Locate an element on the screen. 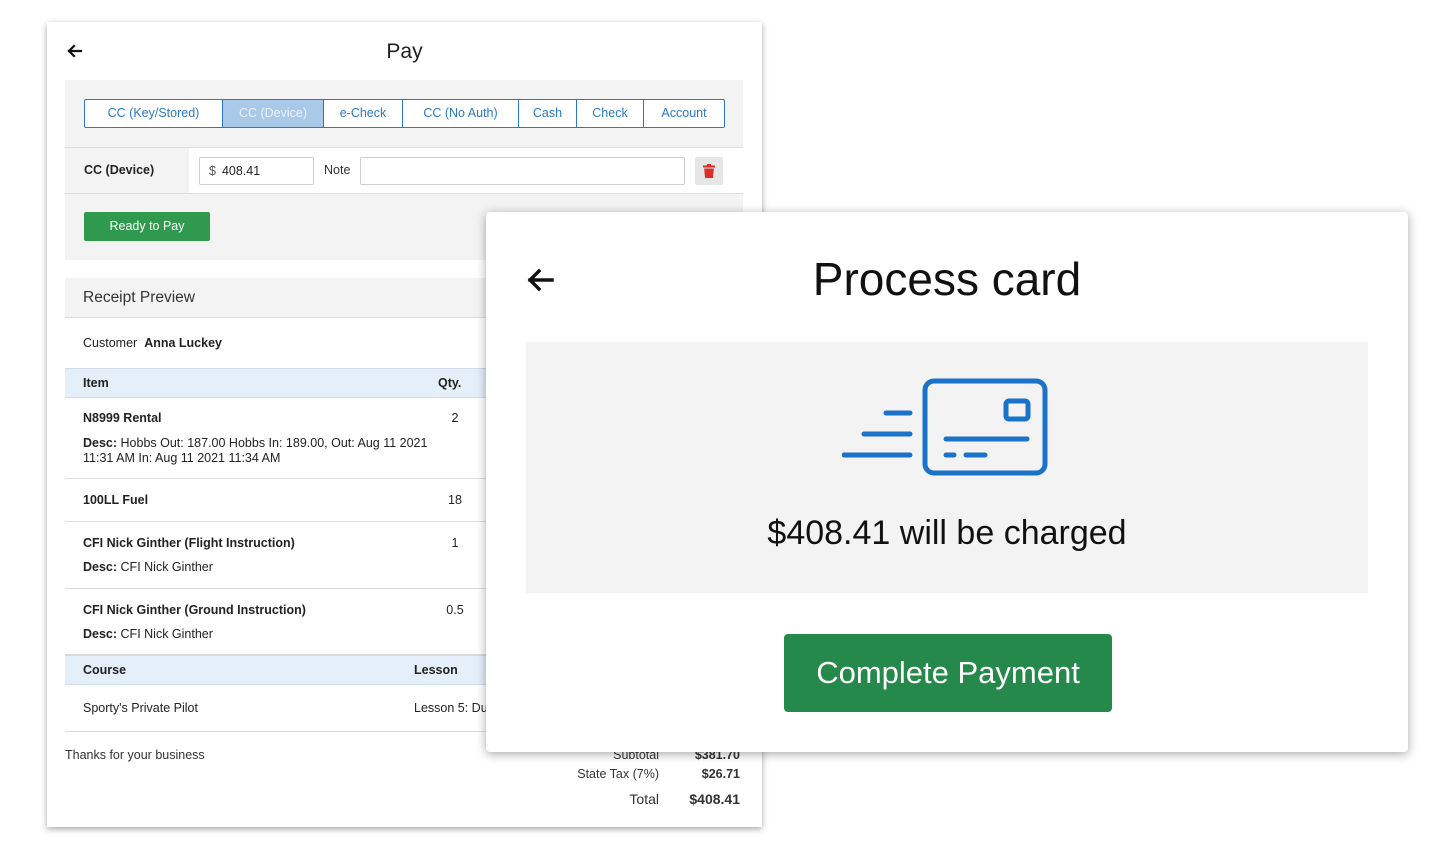  currency-symbol: $ is located at coordinates (212, 171).